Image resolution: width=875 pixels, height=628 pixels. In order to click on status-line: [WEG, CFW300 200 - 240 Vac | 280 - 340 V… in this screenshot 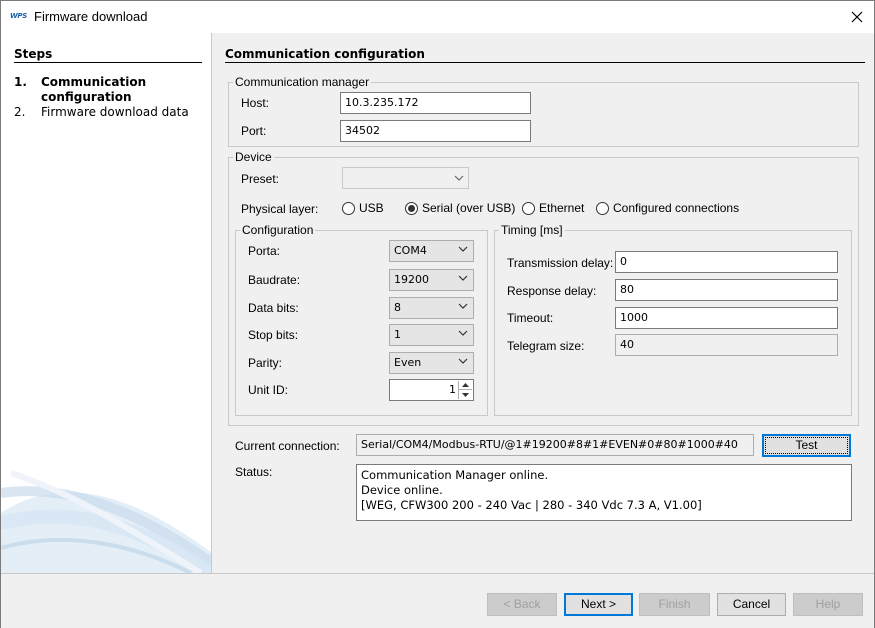, I will do `click(531, 505)`.